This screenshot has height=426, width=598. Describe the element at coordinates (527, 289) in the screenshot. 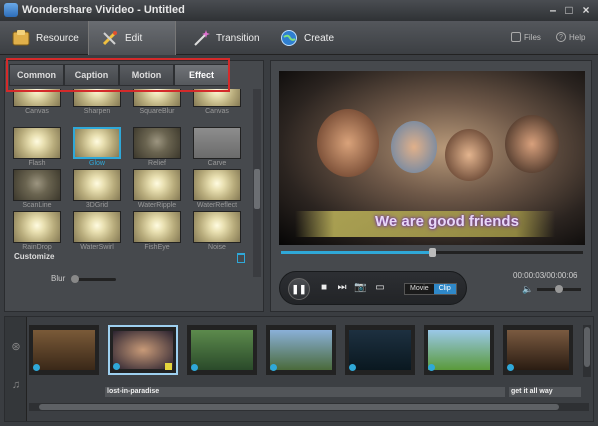

I see `volume-icon: 🔈` at that location.